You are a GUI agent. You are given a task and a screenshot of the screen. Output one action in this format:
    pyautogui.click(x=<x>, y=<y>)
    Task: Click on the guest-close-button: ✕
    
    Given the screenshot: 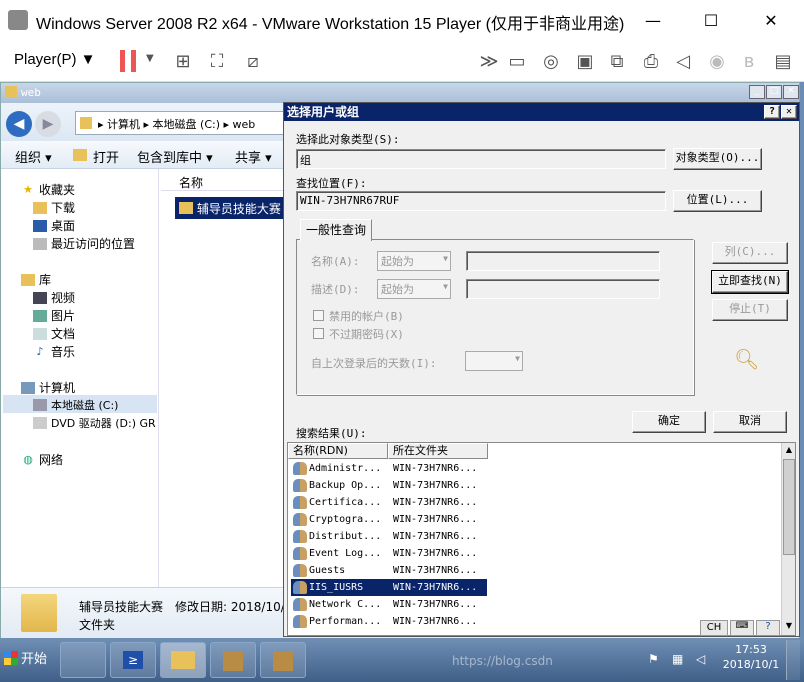 What is the action you would take?
    pyautogui.click(x=791, y=92)
    